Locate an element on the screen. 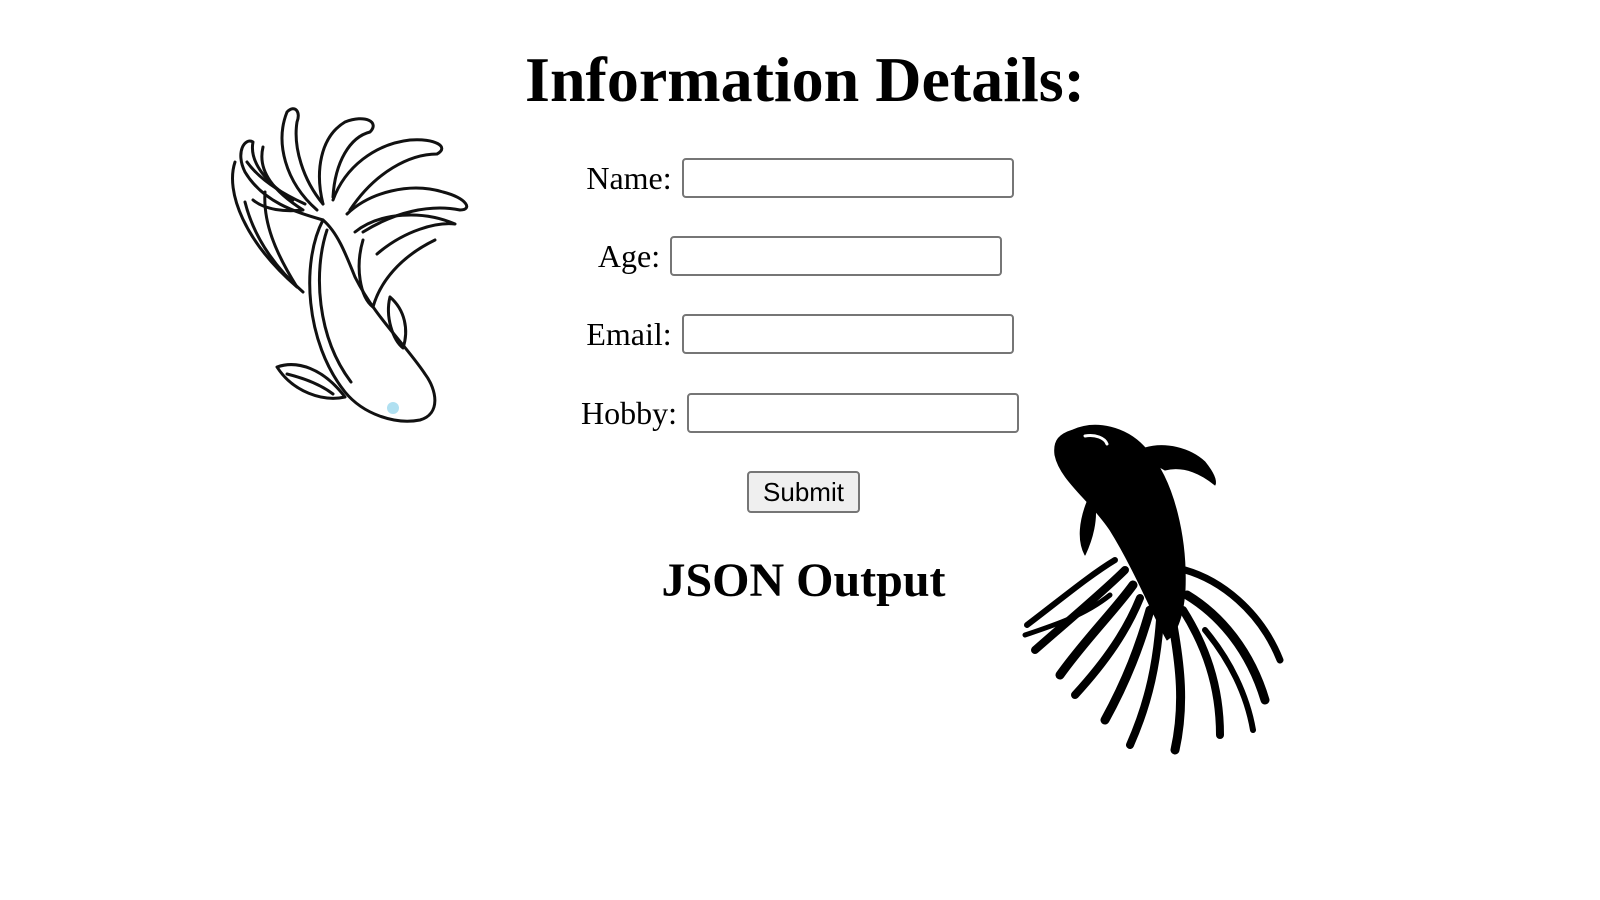  age-label: Age: is located at coordinates (629, 256).